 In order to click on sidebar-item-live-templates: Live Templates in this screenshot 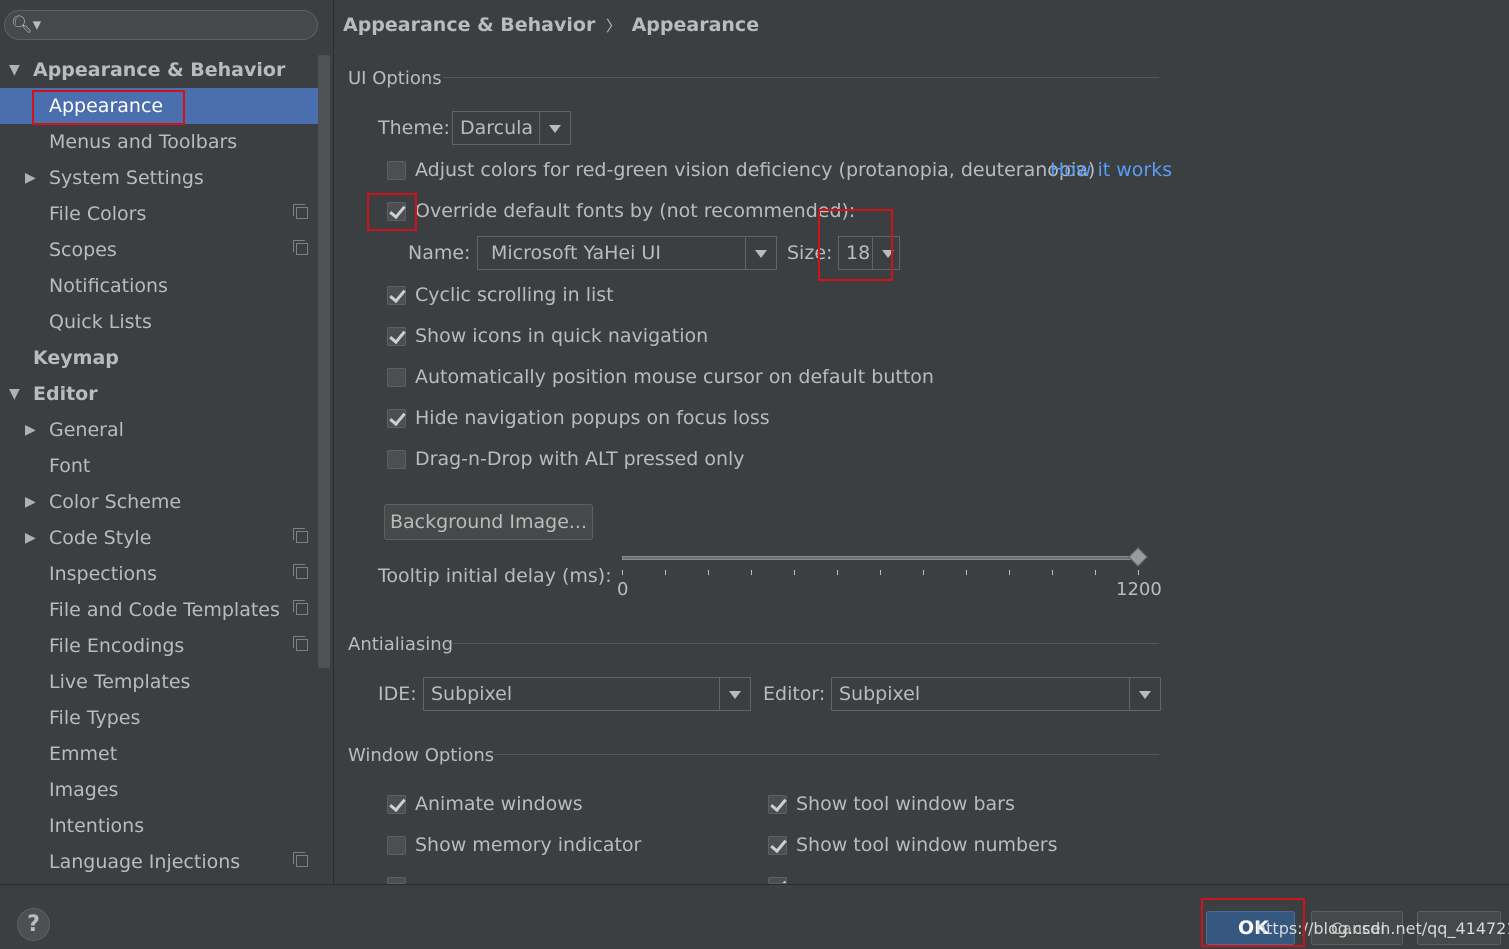, I will do `click(159, 682)`.